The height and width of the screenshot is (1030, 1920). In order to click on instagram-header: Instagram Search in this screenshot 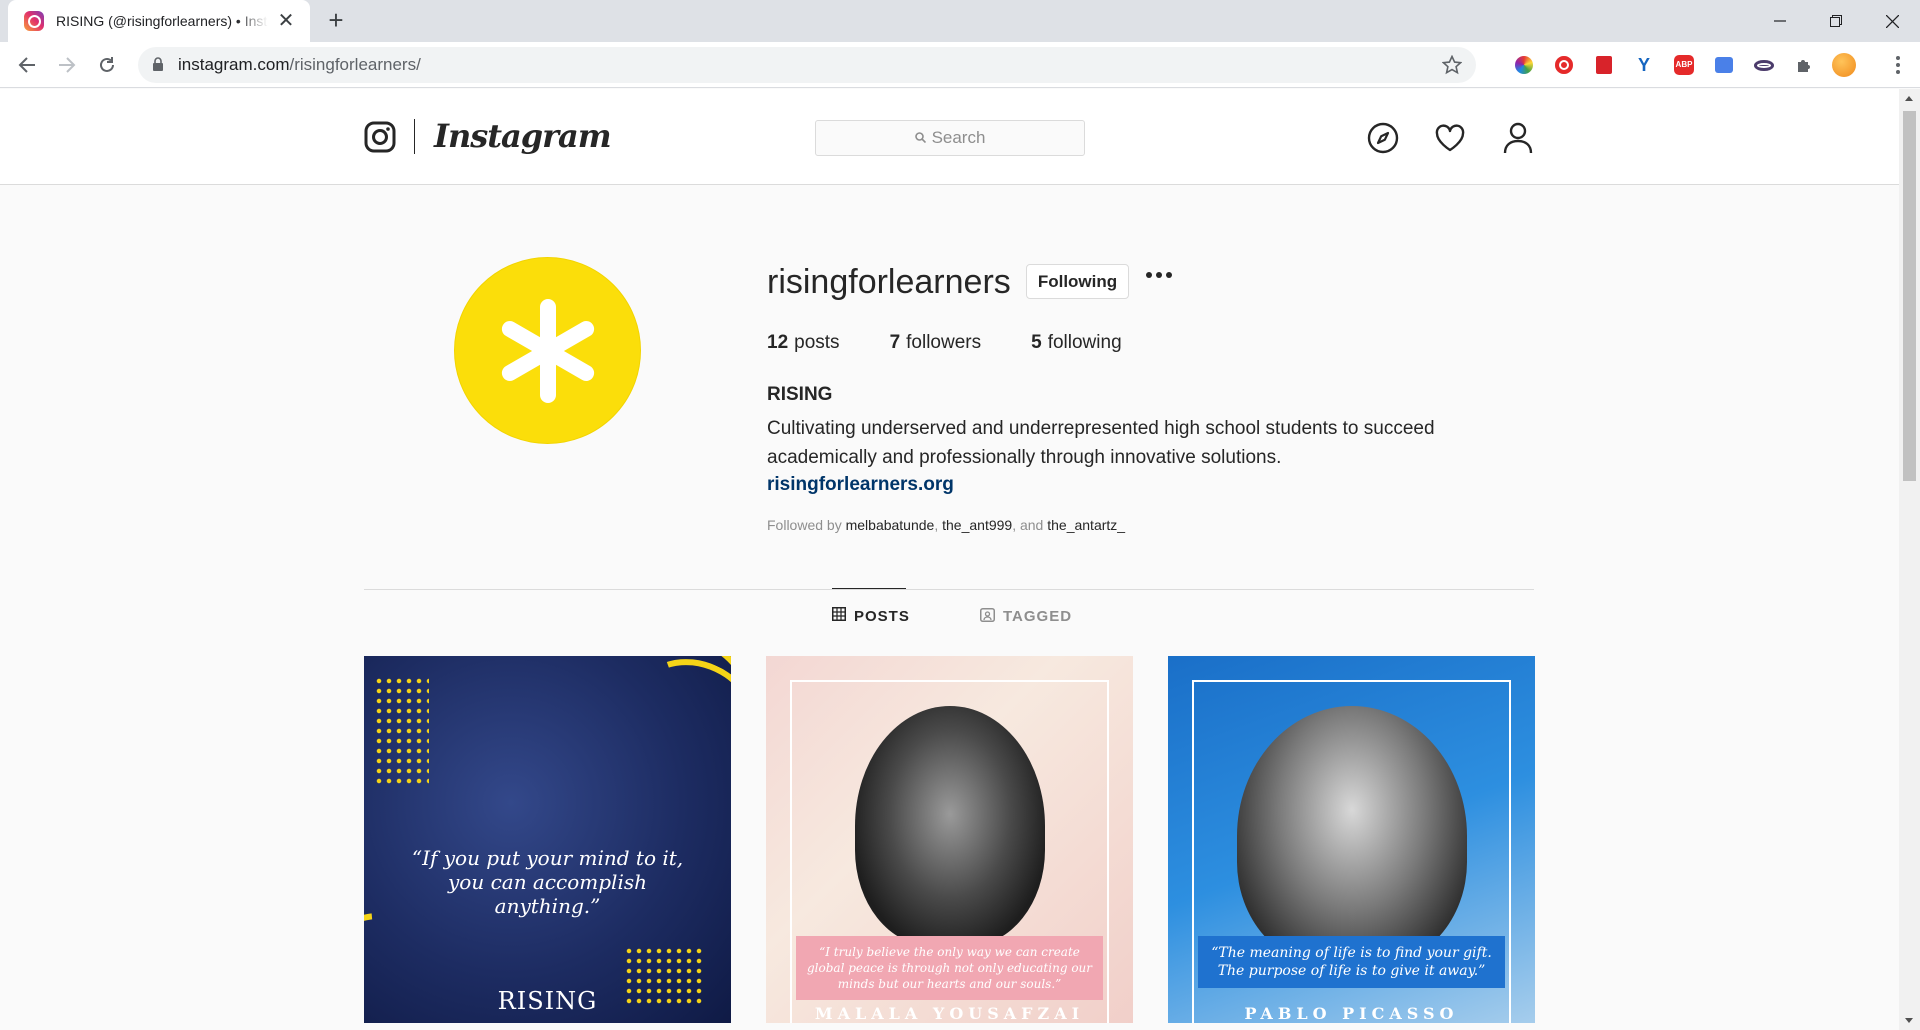, I will do `click(949, 137)`.